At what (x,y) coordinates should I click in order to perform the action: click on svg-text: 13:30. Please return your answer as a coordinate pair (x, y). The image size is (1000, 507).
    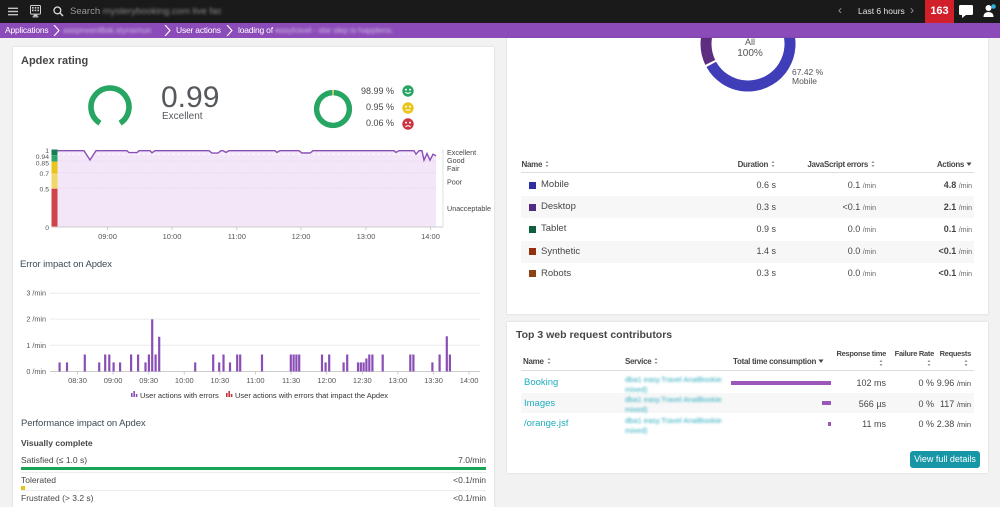
    Looking at the image, I should click on (433, 380).